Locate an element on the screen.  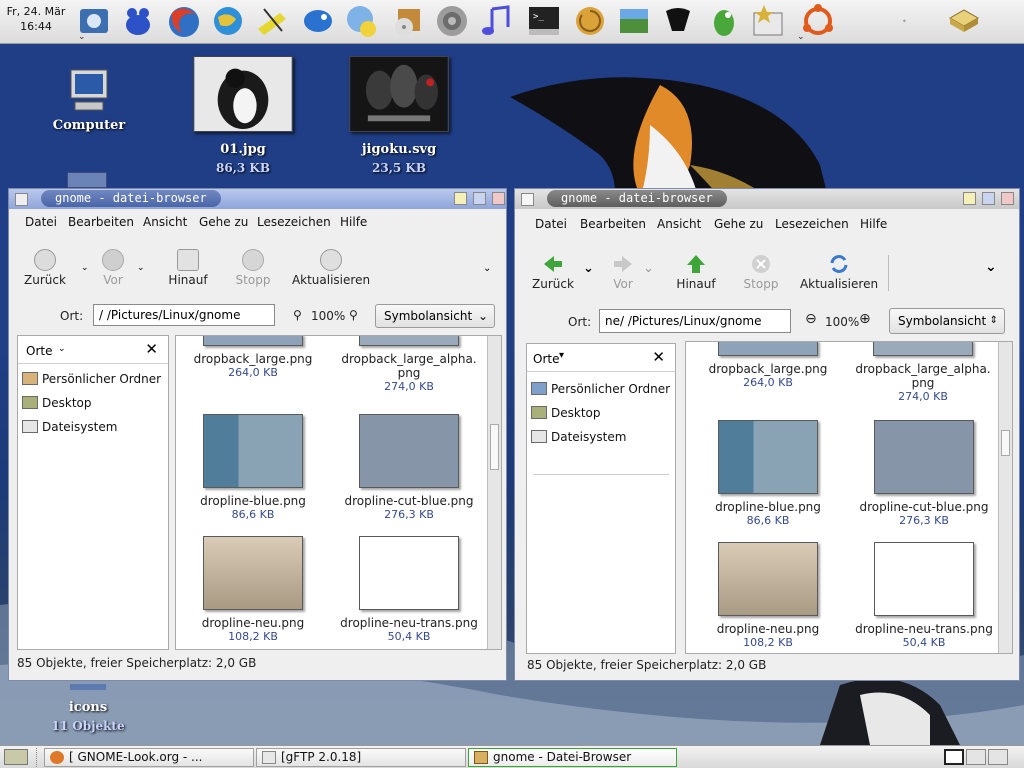
zoom-in-icon: ⊕ is located at coordinates (865, 319).